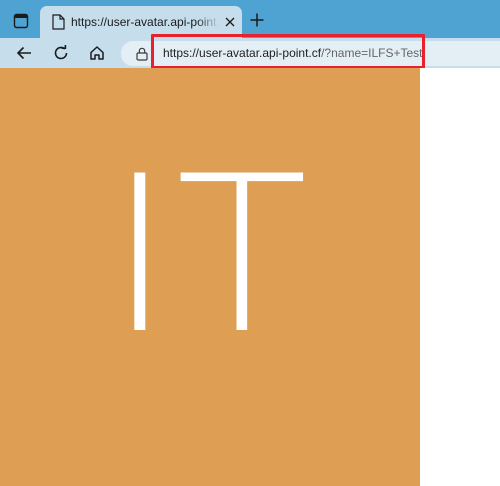 The width and height of the screenshot is (500, 486). I want to click on close-icon, so click(230, 22).